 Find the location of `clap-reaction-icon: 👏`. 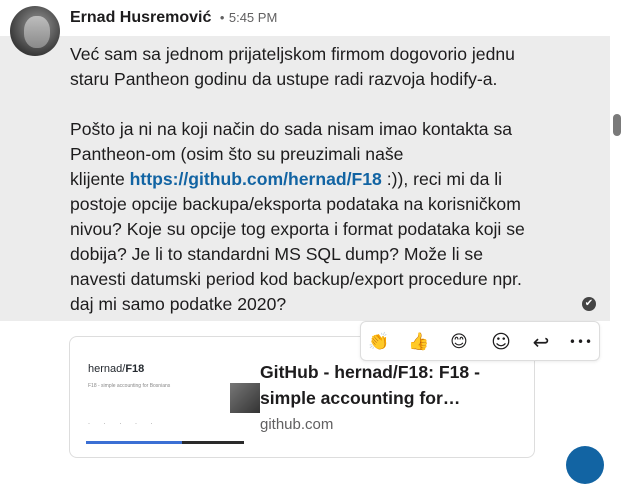

clap-reaction-icon: 👏 is located at coordinates (379, 342).